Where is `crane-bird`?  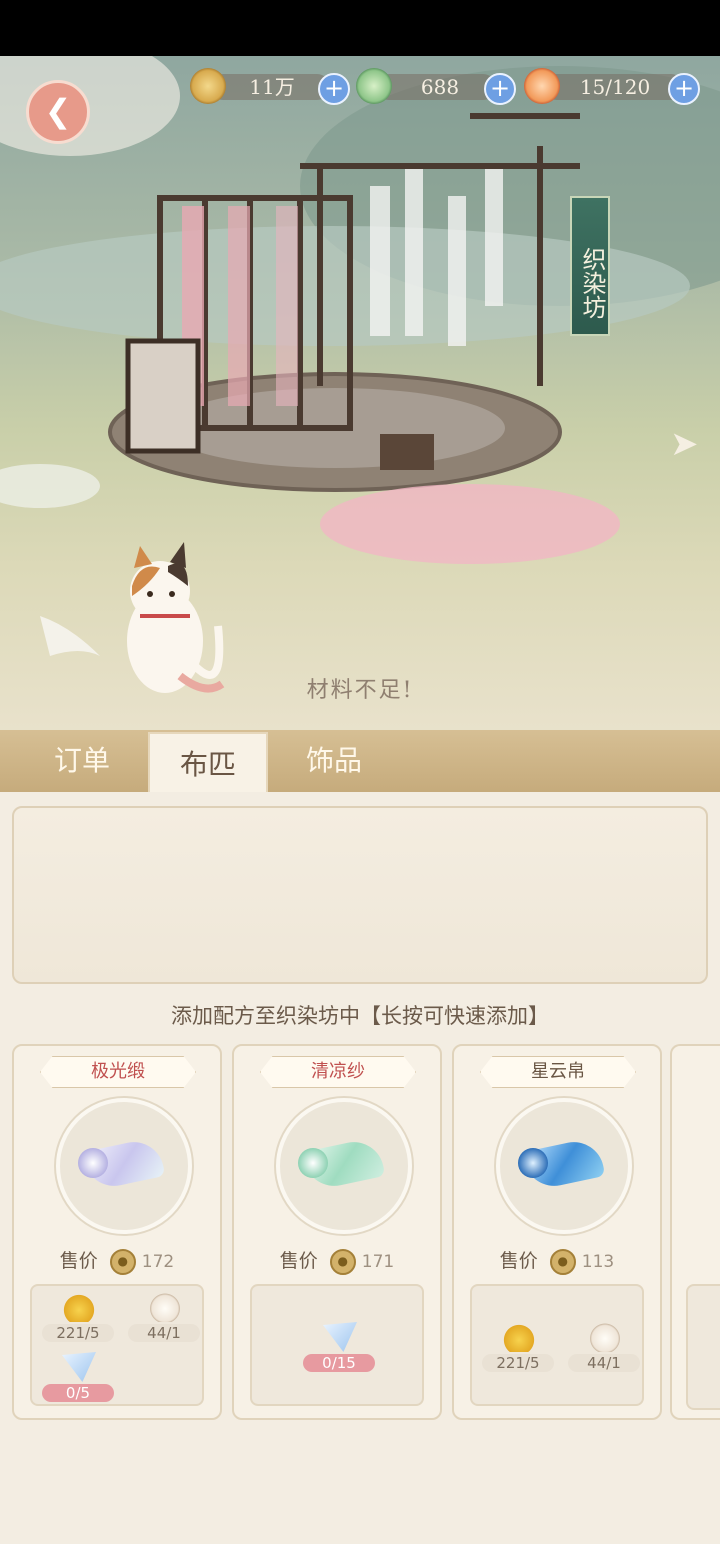 crane-bird is located at coordinates (70, 636).